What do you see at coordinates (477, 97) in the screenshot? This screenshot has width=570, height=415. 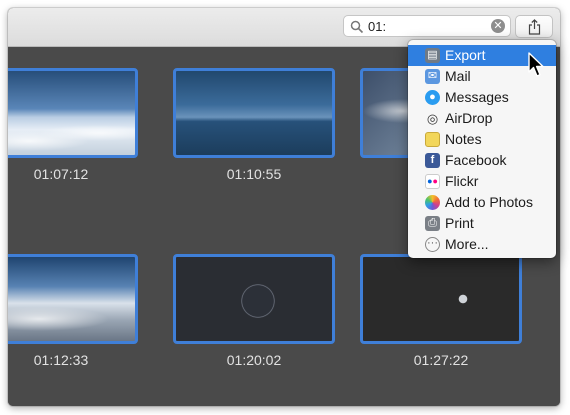 I see `menu-item-label: Messages` at bounding box center [477, 97].